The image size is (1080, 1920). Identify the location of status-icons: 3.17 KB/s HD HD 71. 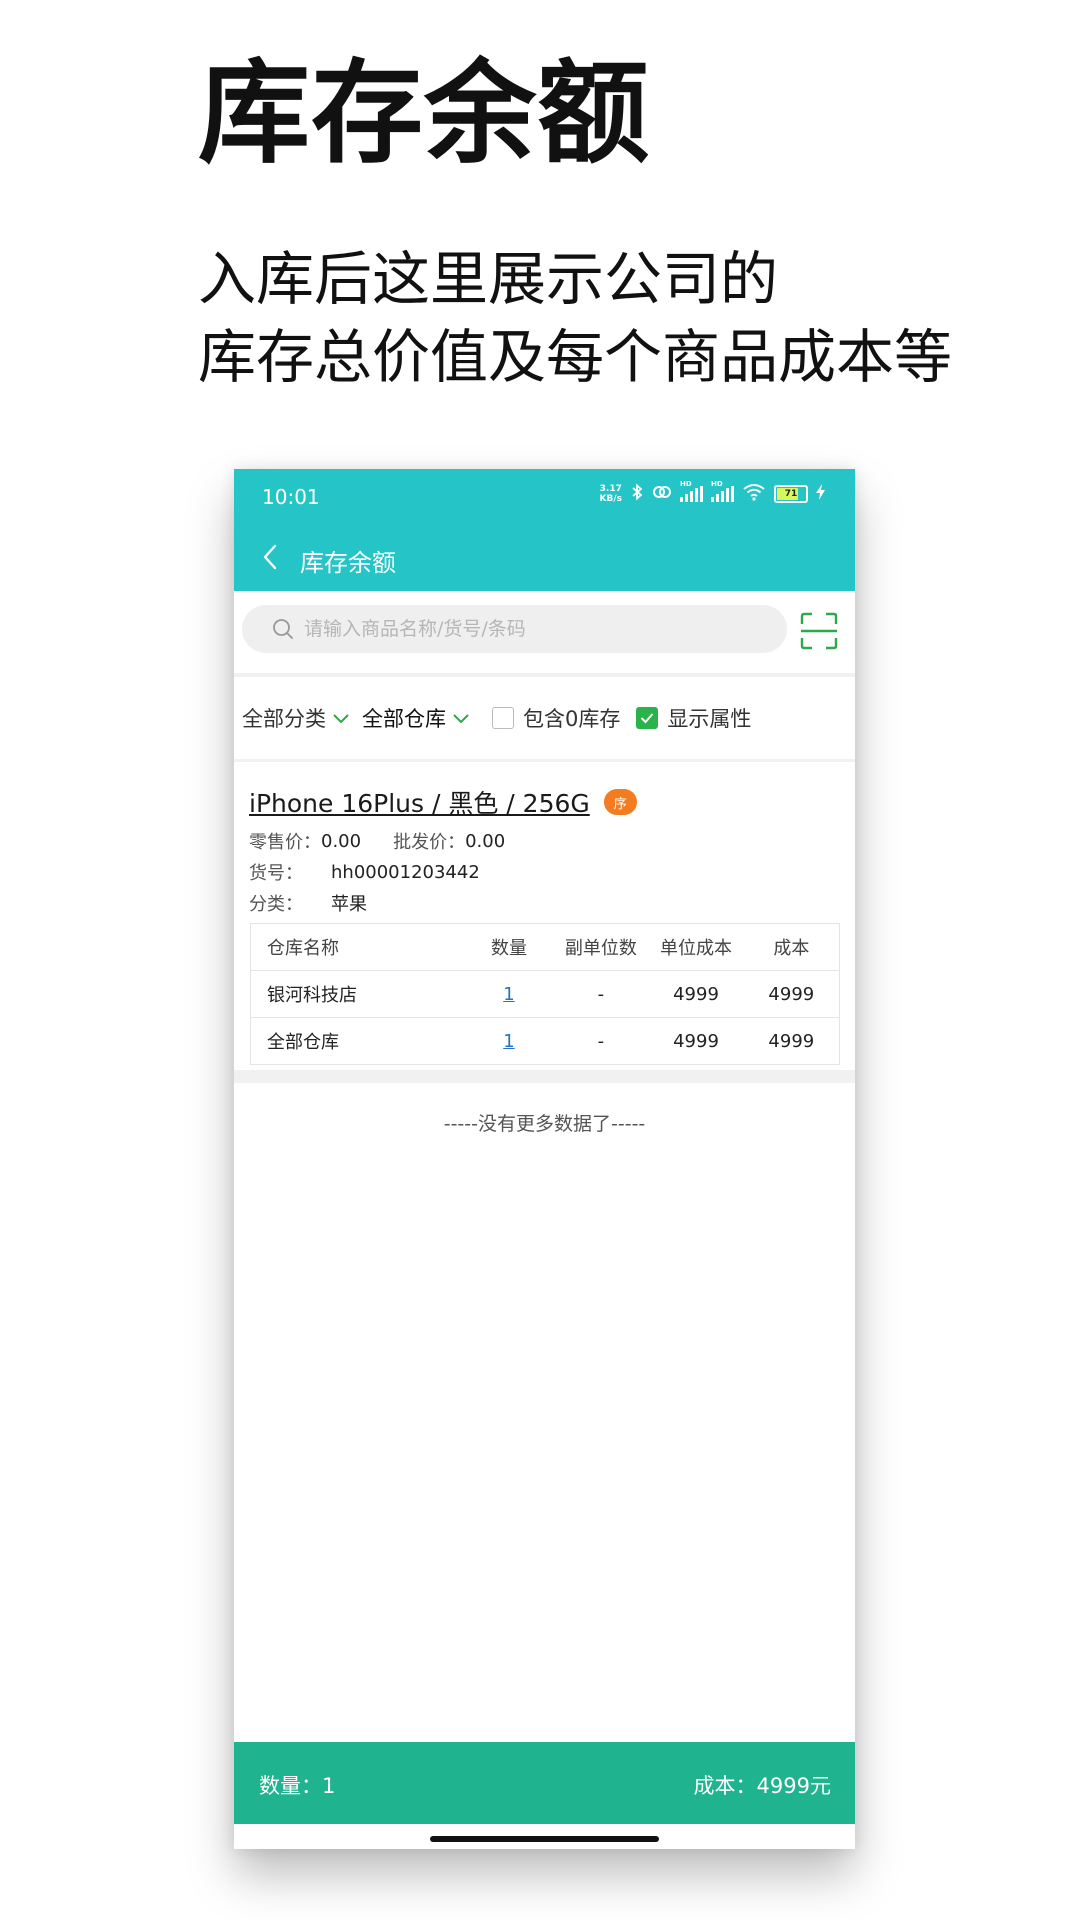
(712, 492).